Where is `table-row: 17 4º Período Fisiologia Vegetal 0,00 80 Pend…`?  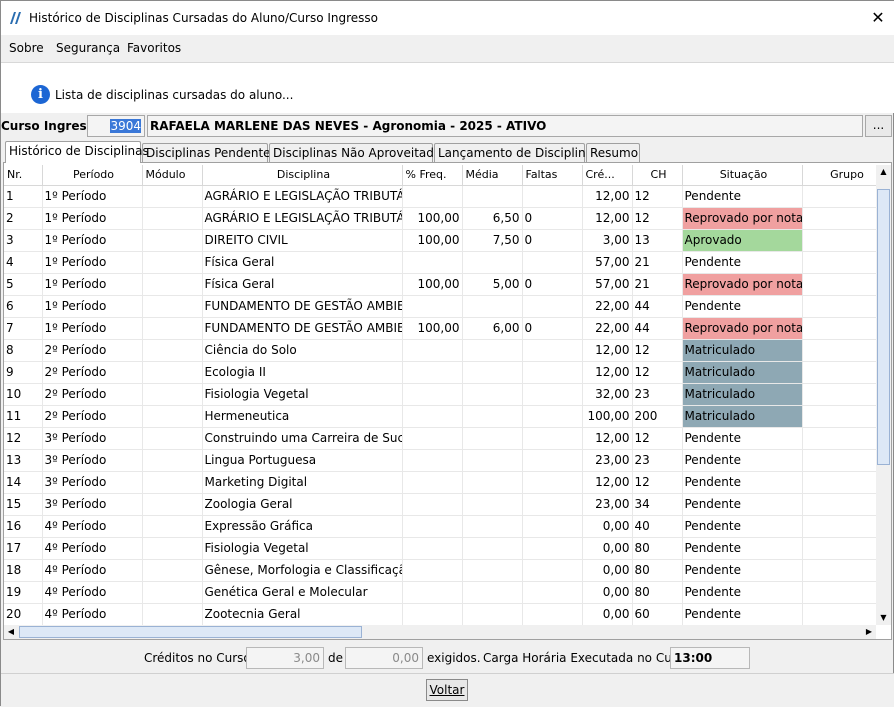 table-row: 17 4º Período Fisiologia Vegetal 0,00 80 Pend… is located at coordinates (440, 548).